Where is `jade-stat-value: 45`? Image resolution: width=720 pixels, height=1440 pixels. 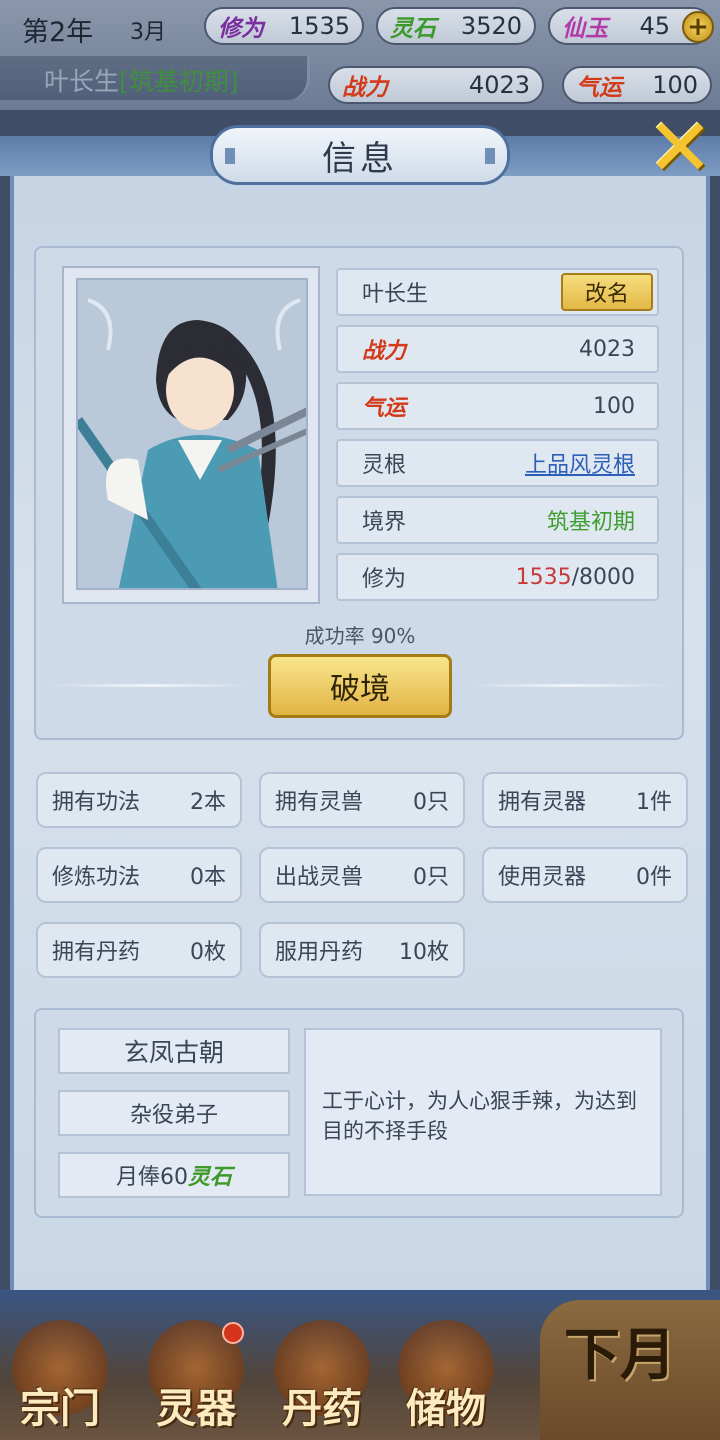 jade-stat-value: 45 is located at coordinates (654, 26).